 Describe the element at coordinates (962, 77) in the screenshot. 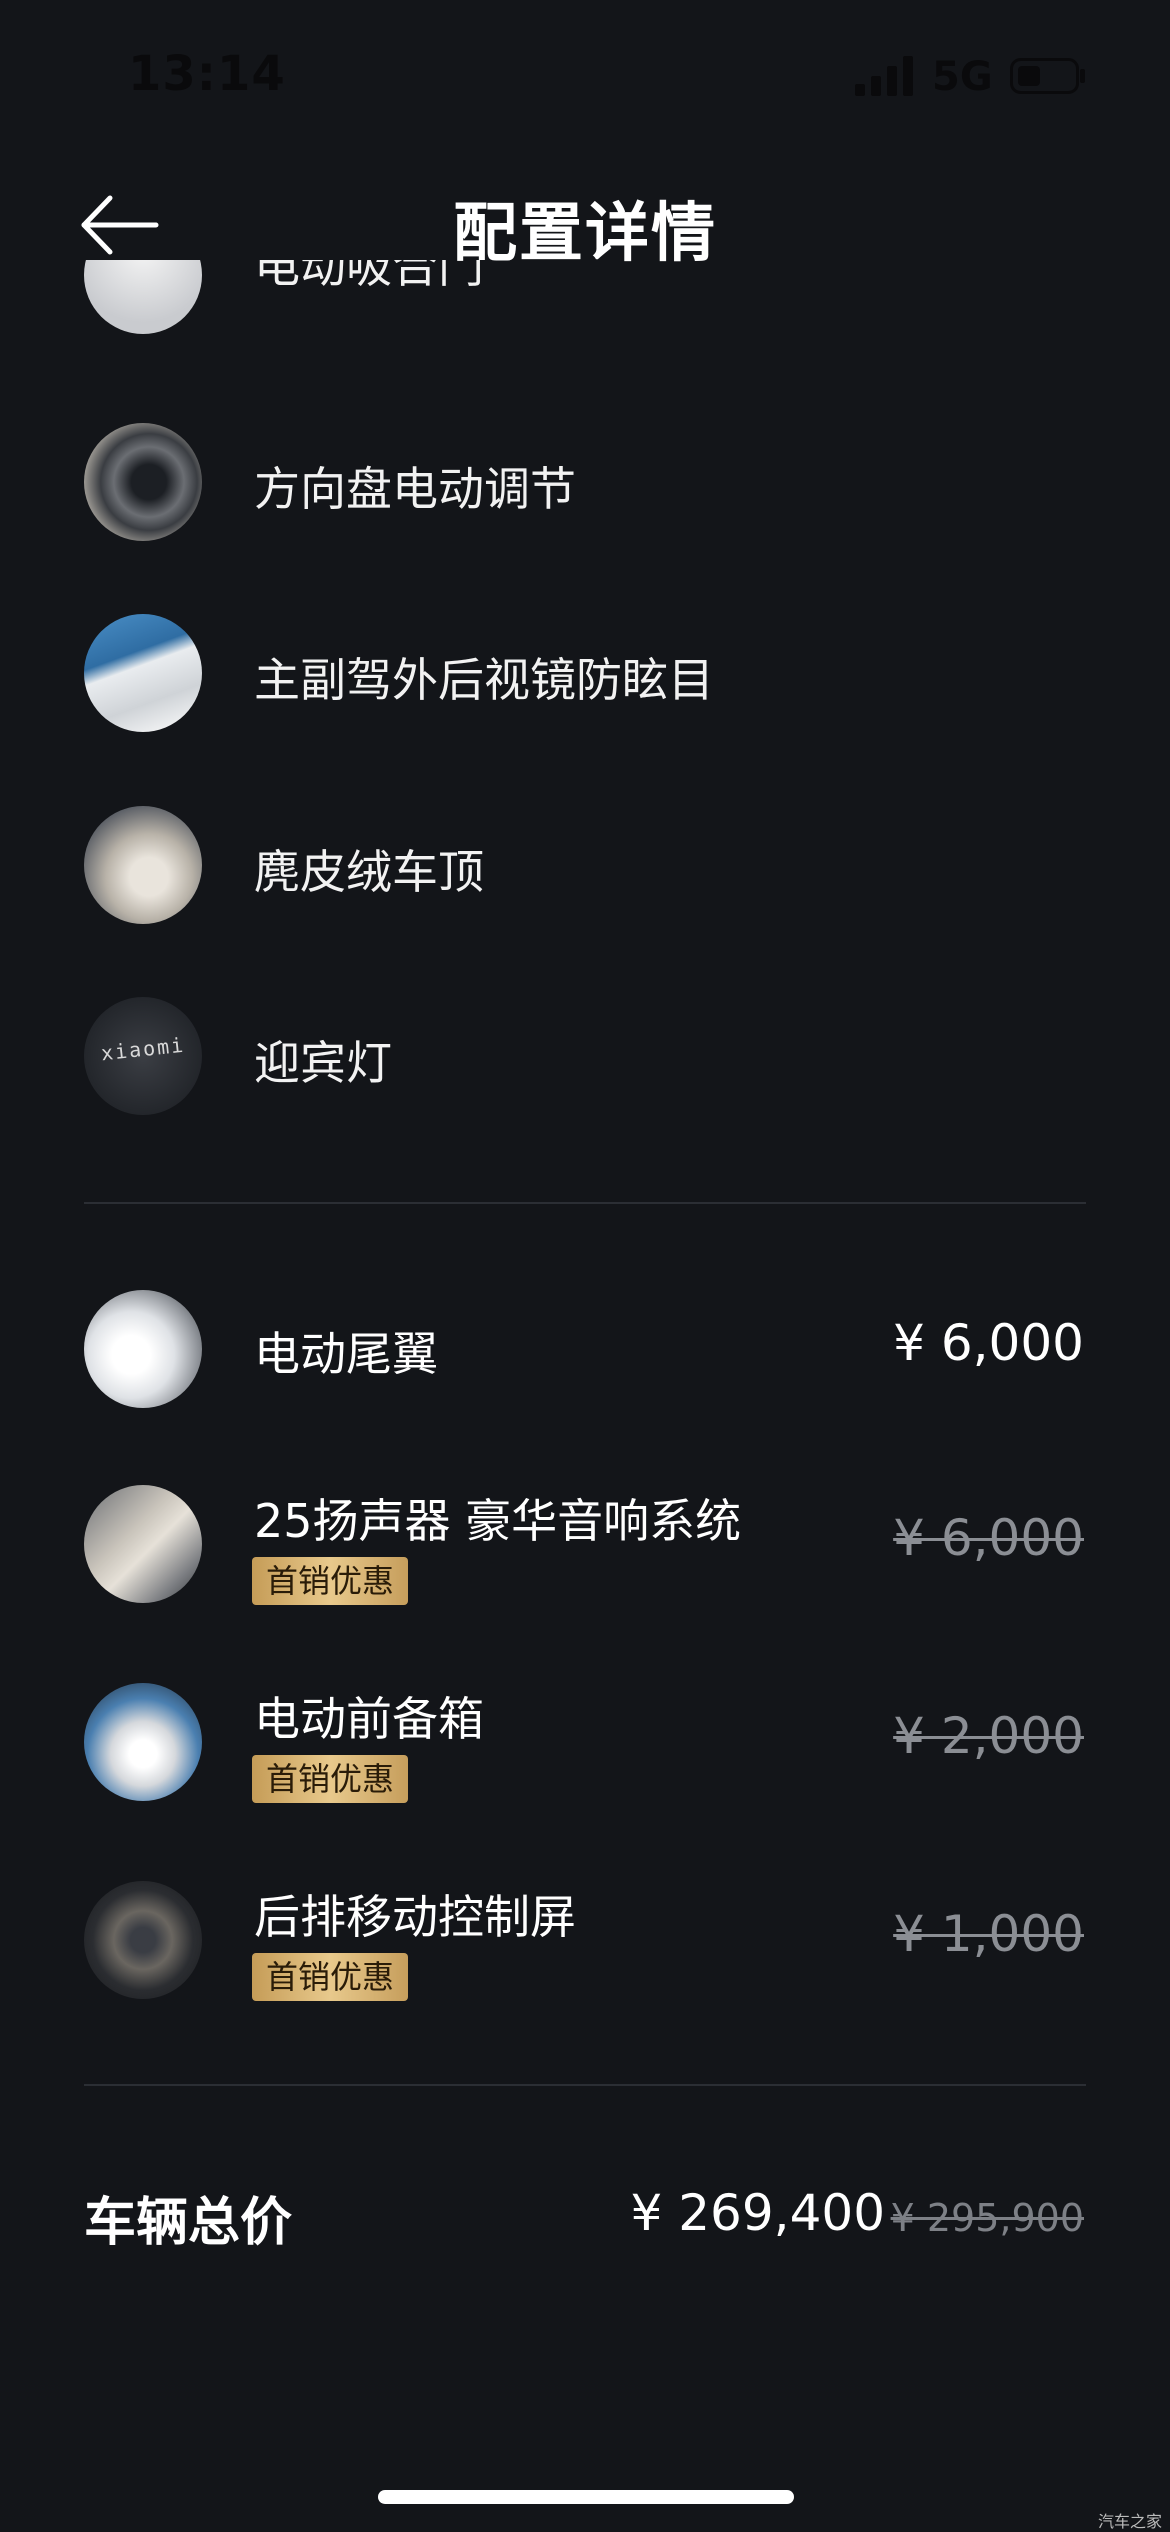

I see `network-label: 5G` at that location.